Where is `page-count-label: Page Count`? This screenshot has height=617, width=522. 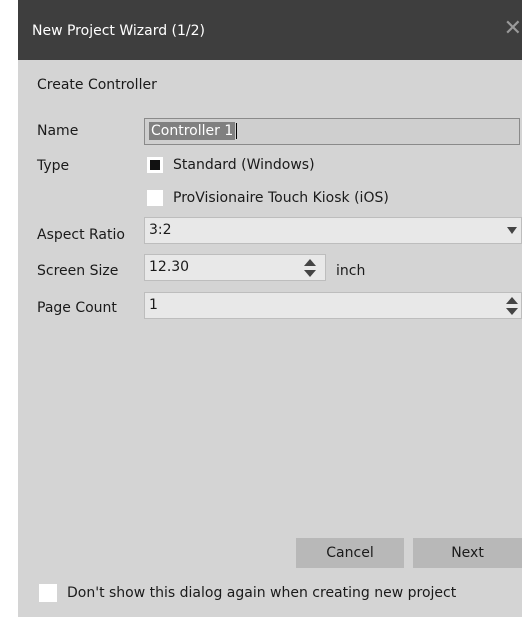
page-count-label: Page Count is located at coordinates (77, 308).